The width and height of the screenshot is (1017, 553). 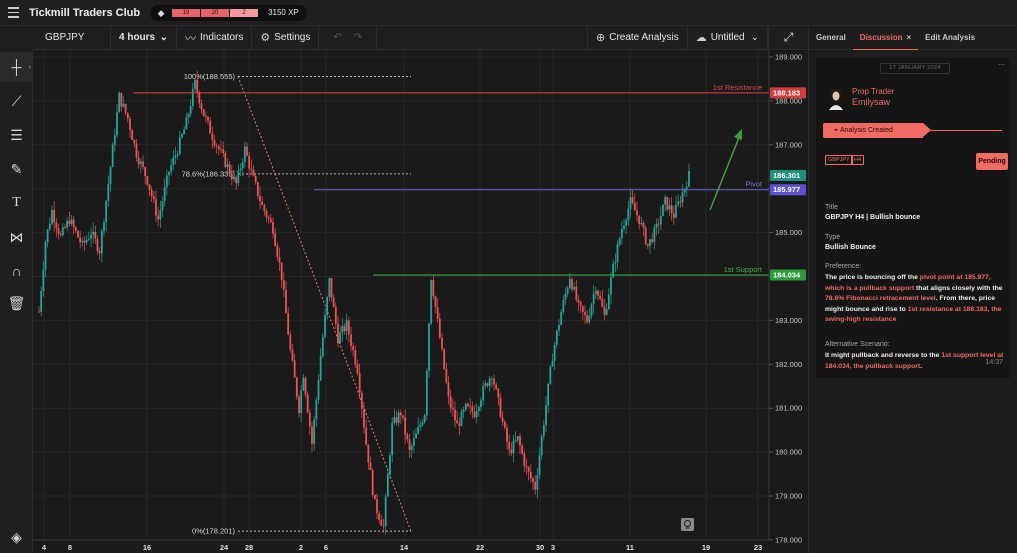 I want to click on horizontal-lines-tool: ☰, so click(x=16, y=135).